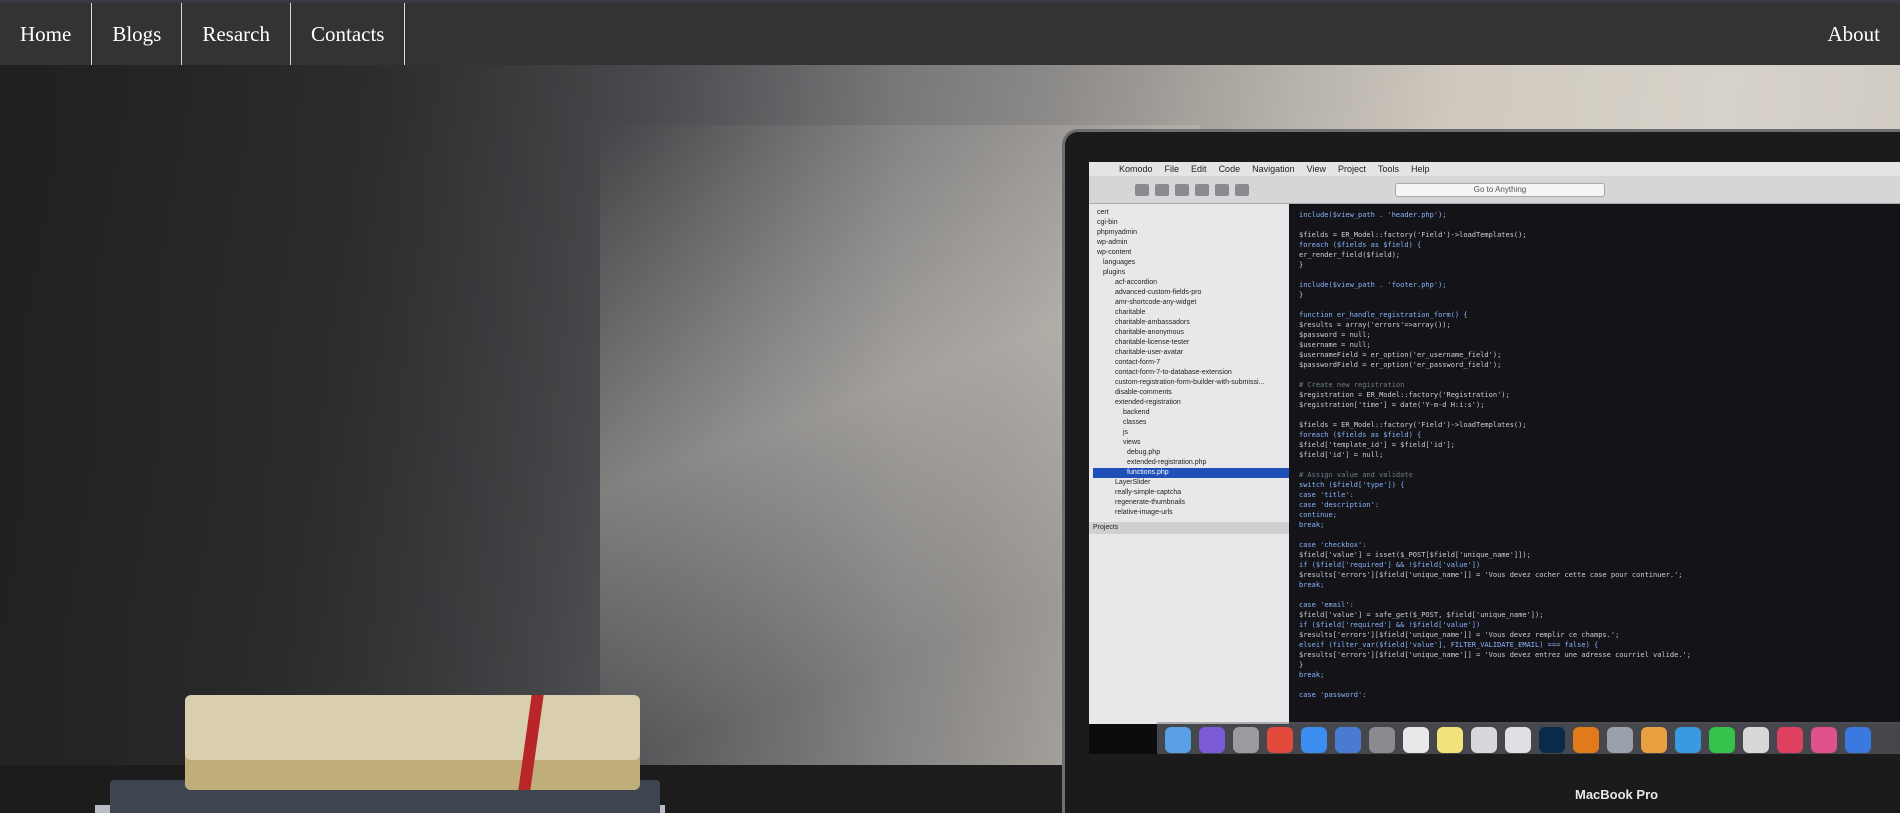  I want to click on code-line: case 'description':, so click(1339, 505).